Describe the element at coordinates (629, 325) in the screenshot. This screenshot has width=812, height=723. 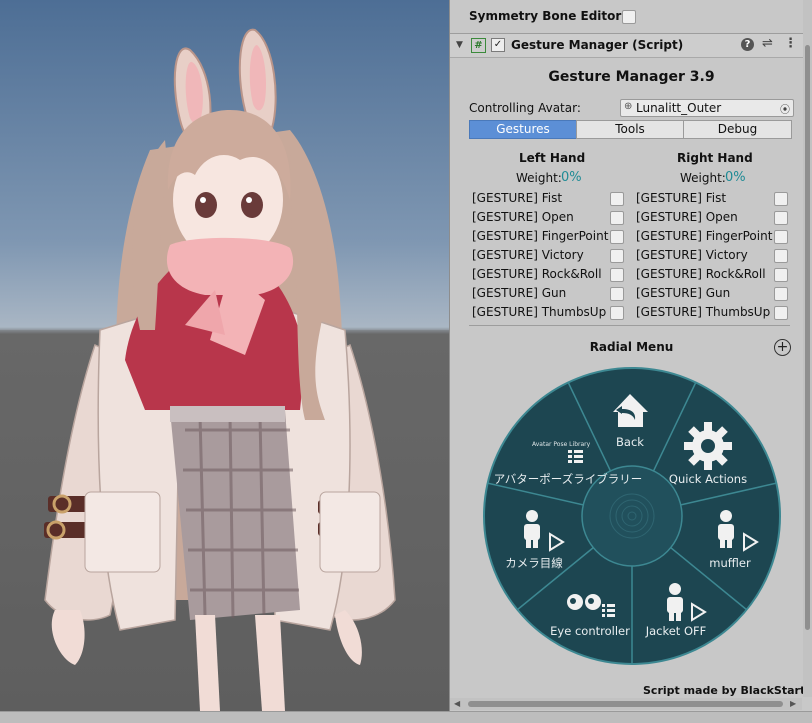
I see `divider` at that location.